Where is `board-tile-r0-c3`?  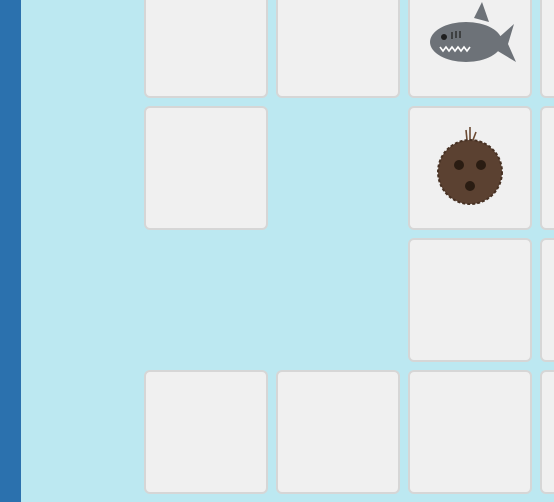 board-tile-r0-c3 is located at coordinates (547, 49).